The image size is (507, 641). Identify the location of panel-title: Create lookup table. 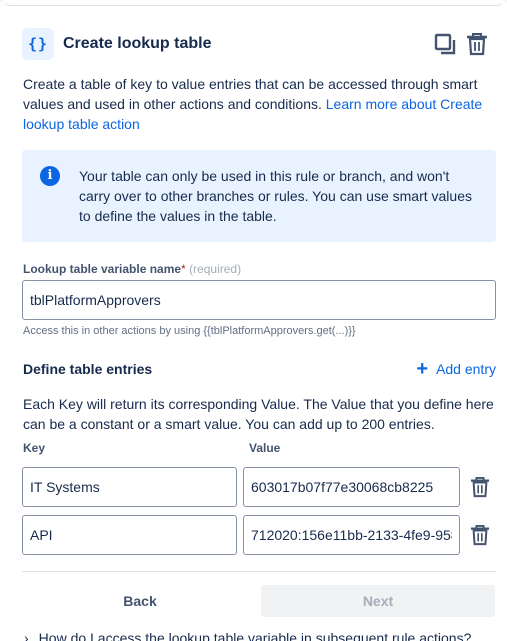
(137, 43).